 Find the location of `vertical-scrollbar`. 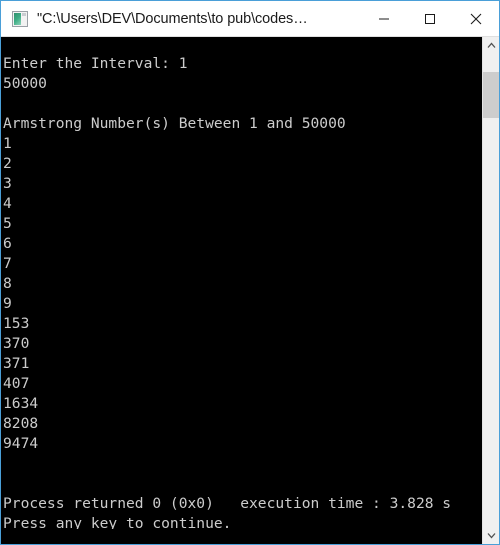

vertical-scrollbar is located at coordinates (490, 290).